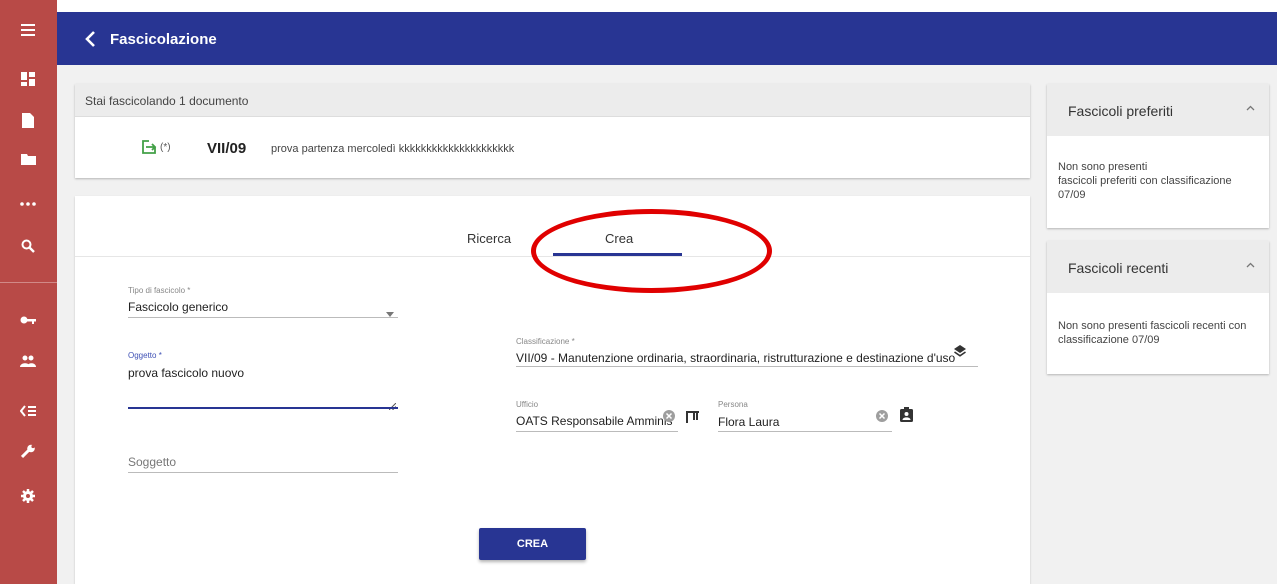 Image resolution: width=1277 pixels, height=584 pixels. I want to click on key-icon, so click(28, 320).